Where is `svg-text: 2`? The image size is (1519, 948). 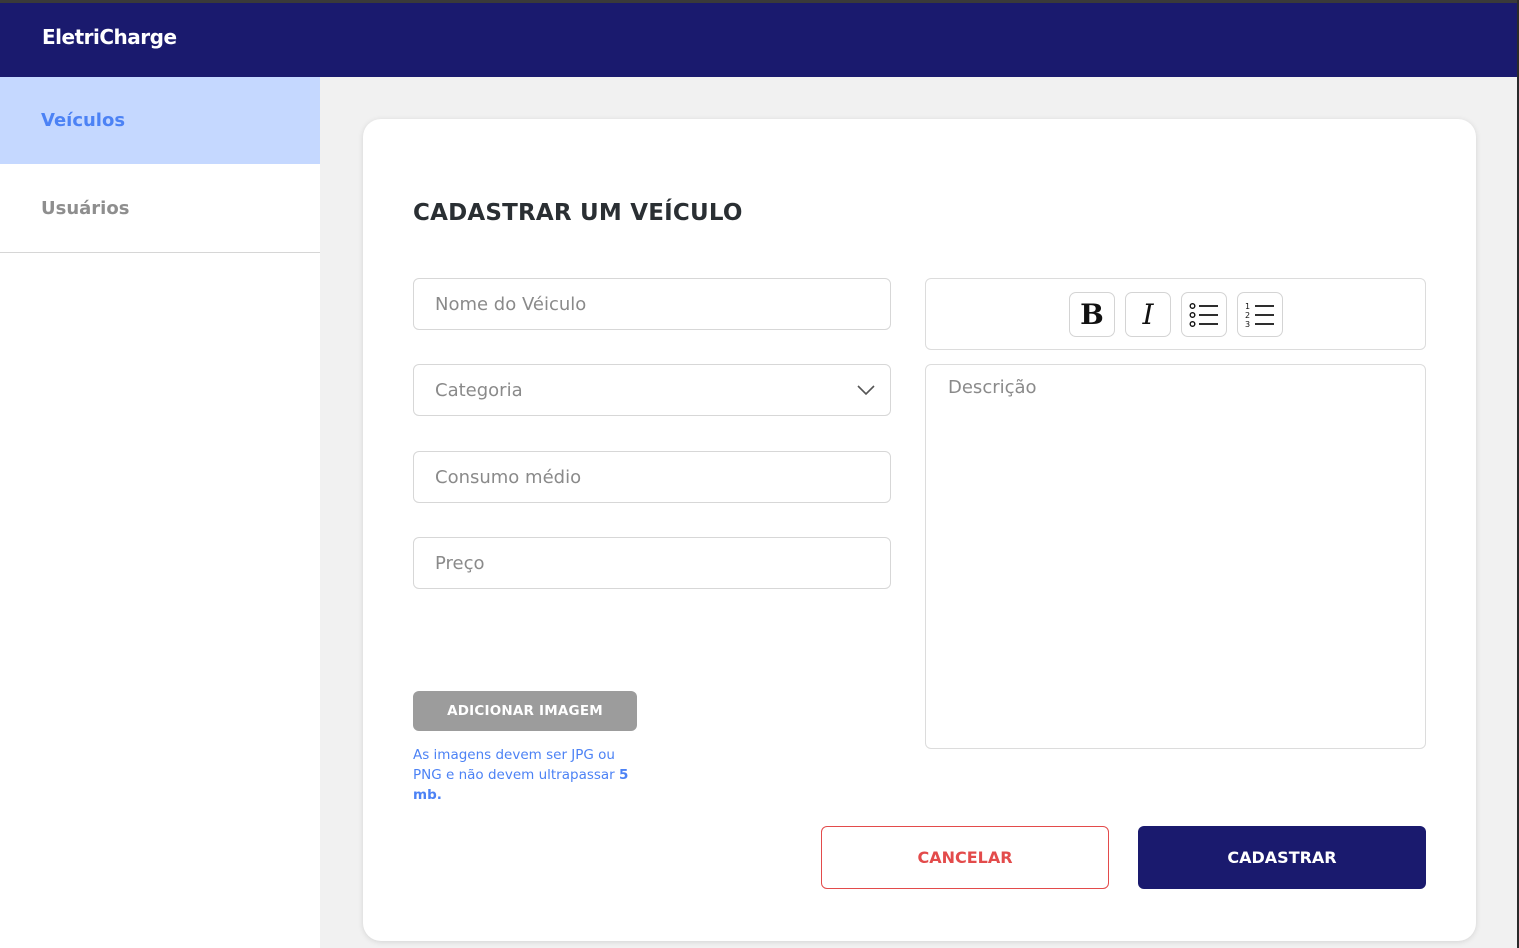 svg-text: 2 is located at coordinates (1247, 315).